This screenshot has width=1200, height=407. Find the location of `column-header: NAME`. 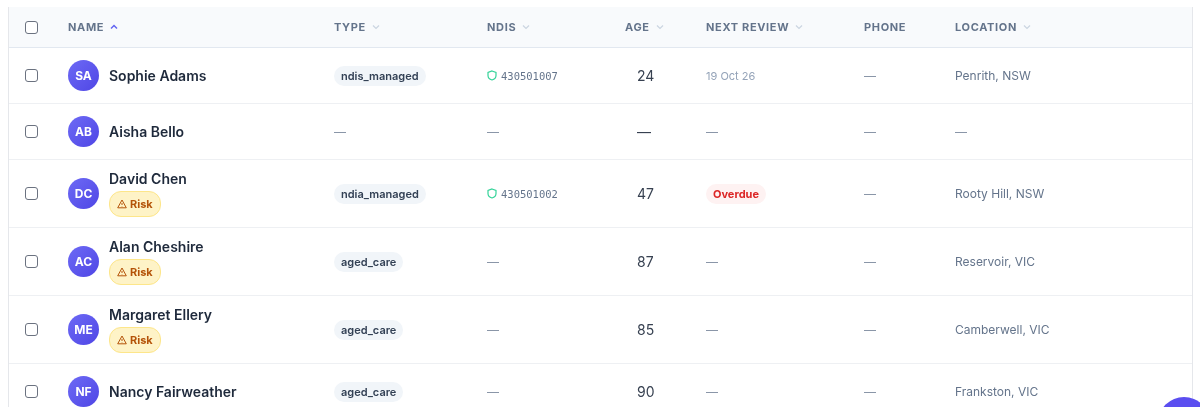

column-header: NAME is located at coordinates (94, 27).